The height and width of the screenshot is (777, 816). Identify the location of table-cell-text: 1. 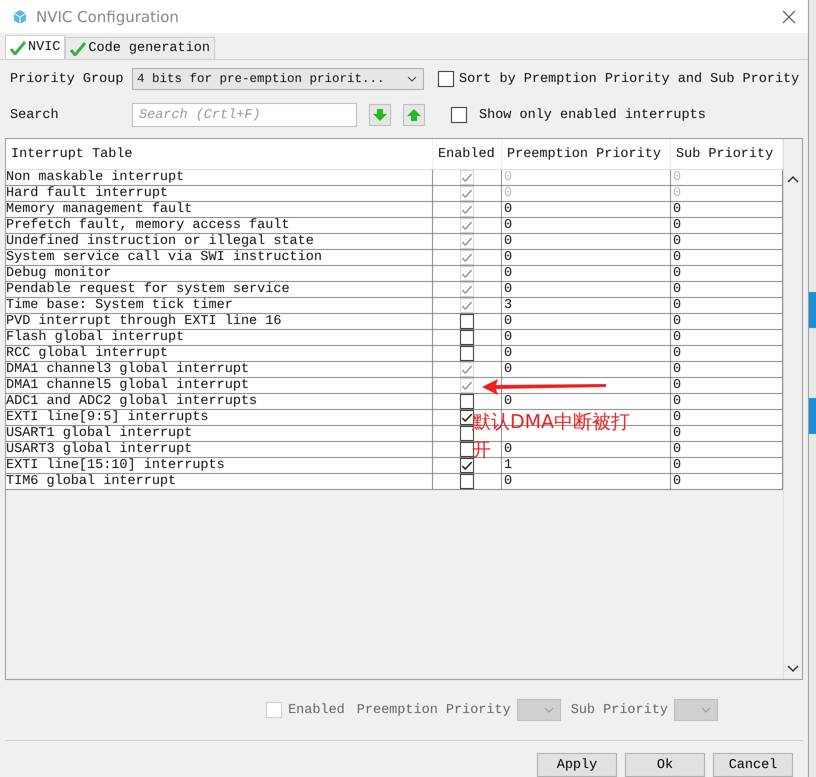
(507, 465).